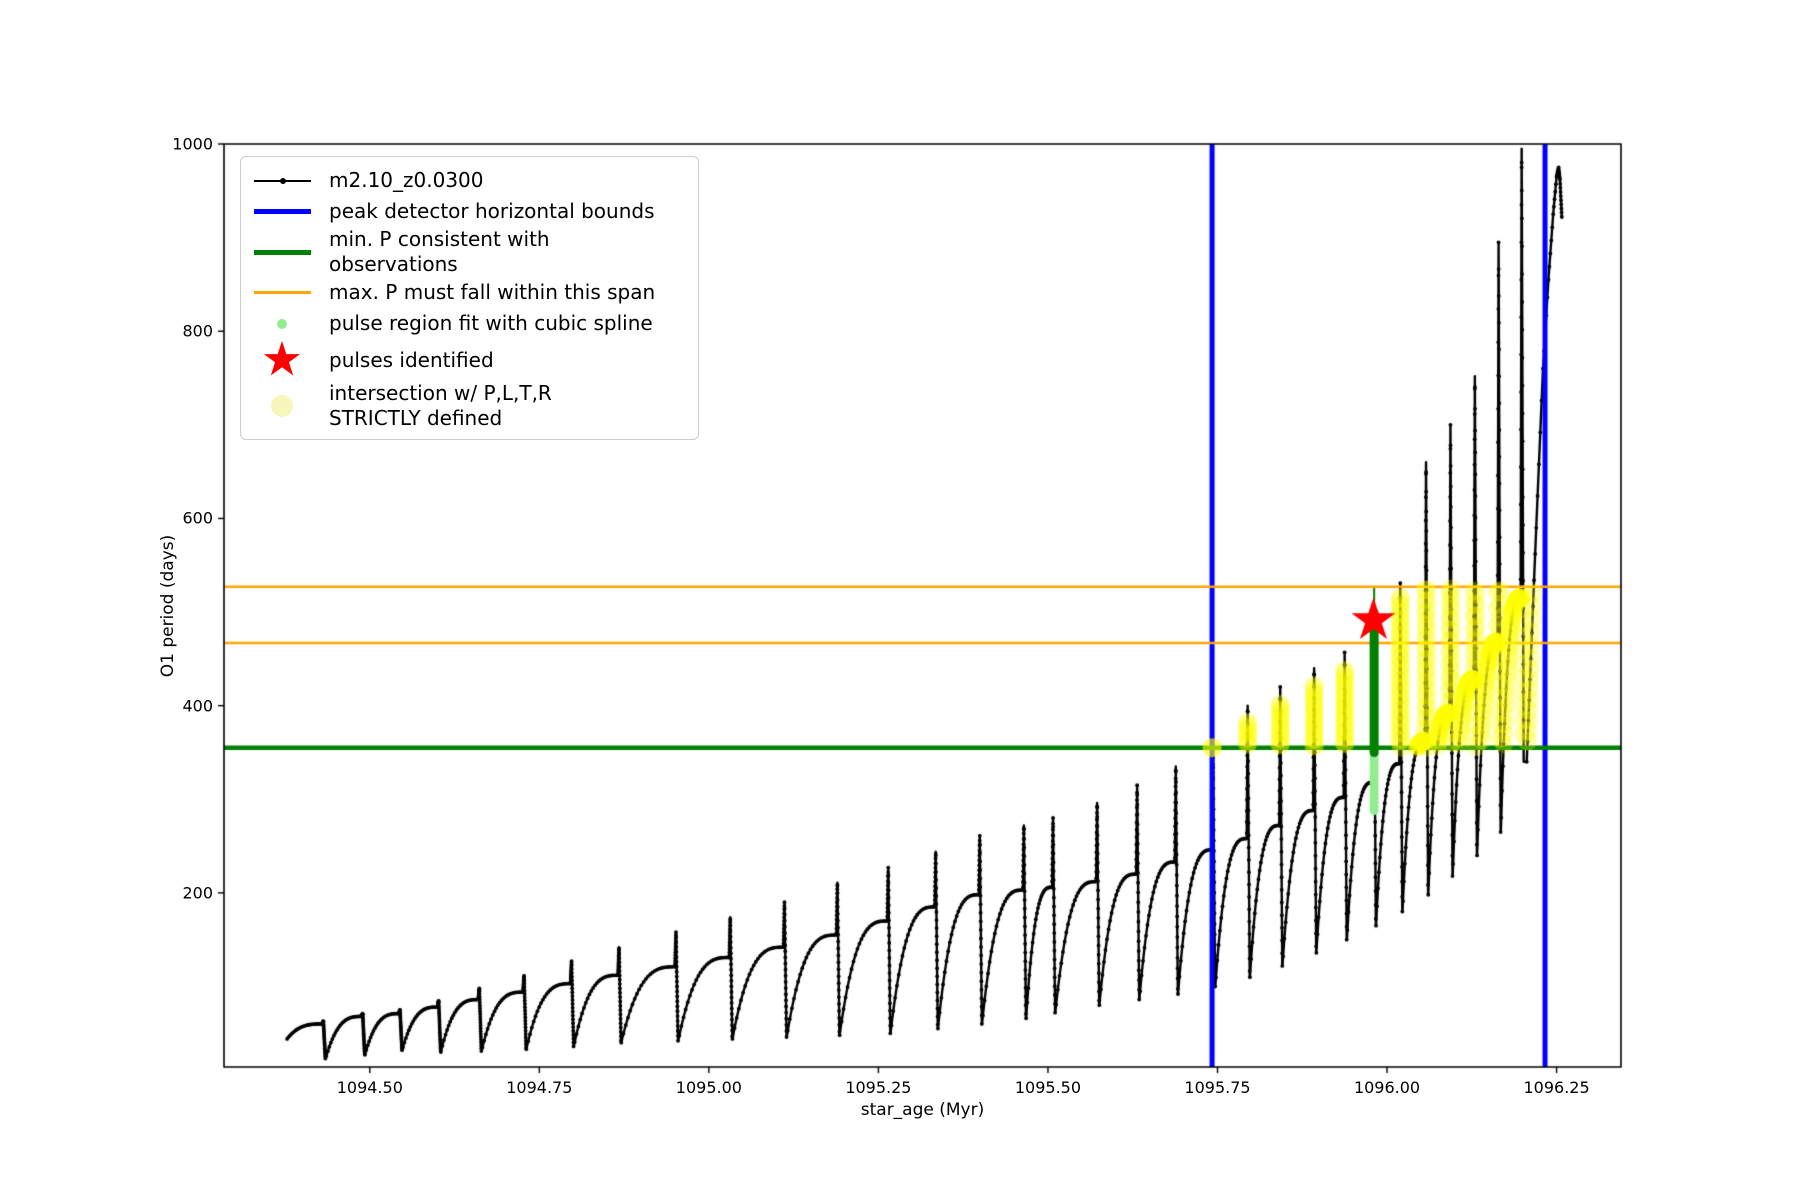 The image size is (1800, 1200). I want to click on x-axis-label: star_age (Myr), so click(922, 1110).